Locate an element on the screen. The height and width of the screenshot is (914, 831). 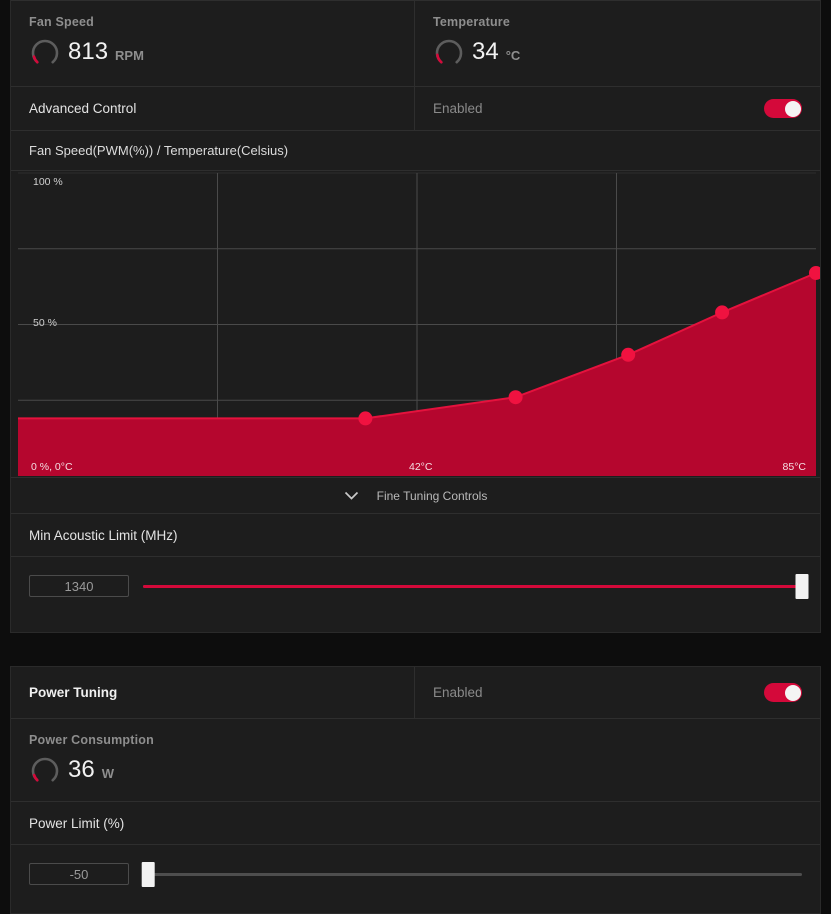
temperature-cell: Temperature 34 °C is located at coordinates (617, 43).